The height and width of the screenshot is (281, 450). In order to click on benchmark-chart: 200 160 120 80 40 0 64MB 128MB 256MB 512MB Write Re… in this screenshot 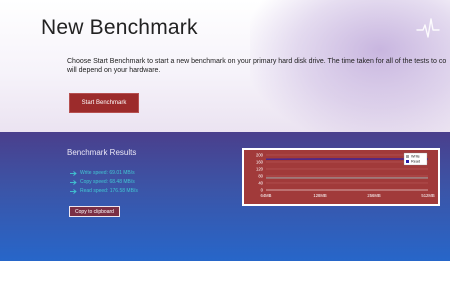, I will do `click(341, 177)`.